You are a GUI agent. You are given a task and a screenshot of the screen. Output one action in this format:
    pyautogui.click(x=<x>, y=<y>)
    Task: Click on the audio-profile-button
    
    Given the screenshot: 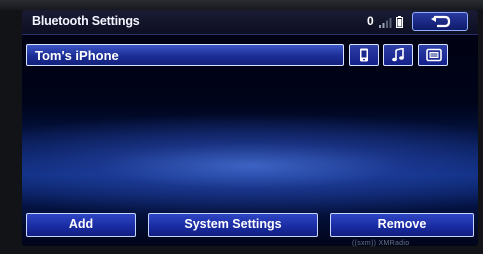 What is the action you would take?
    pyautogui.click(x=398, y=55)
    